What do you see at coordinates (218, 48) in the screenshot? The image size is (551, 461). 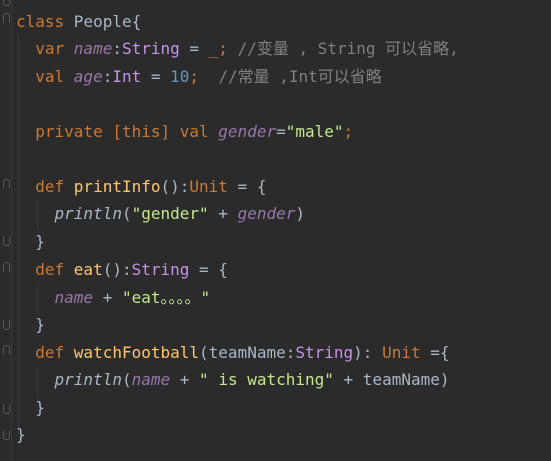 I see `code-token: _;` at bounding box center [218, 48].